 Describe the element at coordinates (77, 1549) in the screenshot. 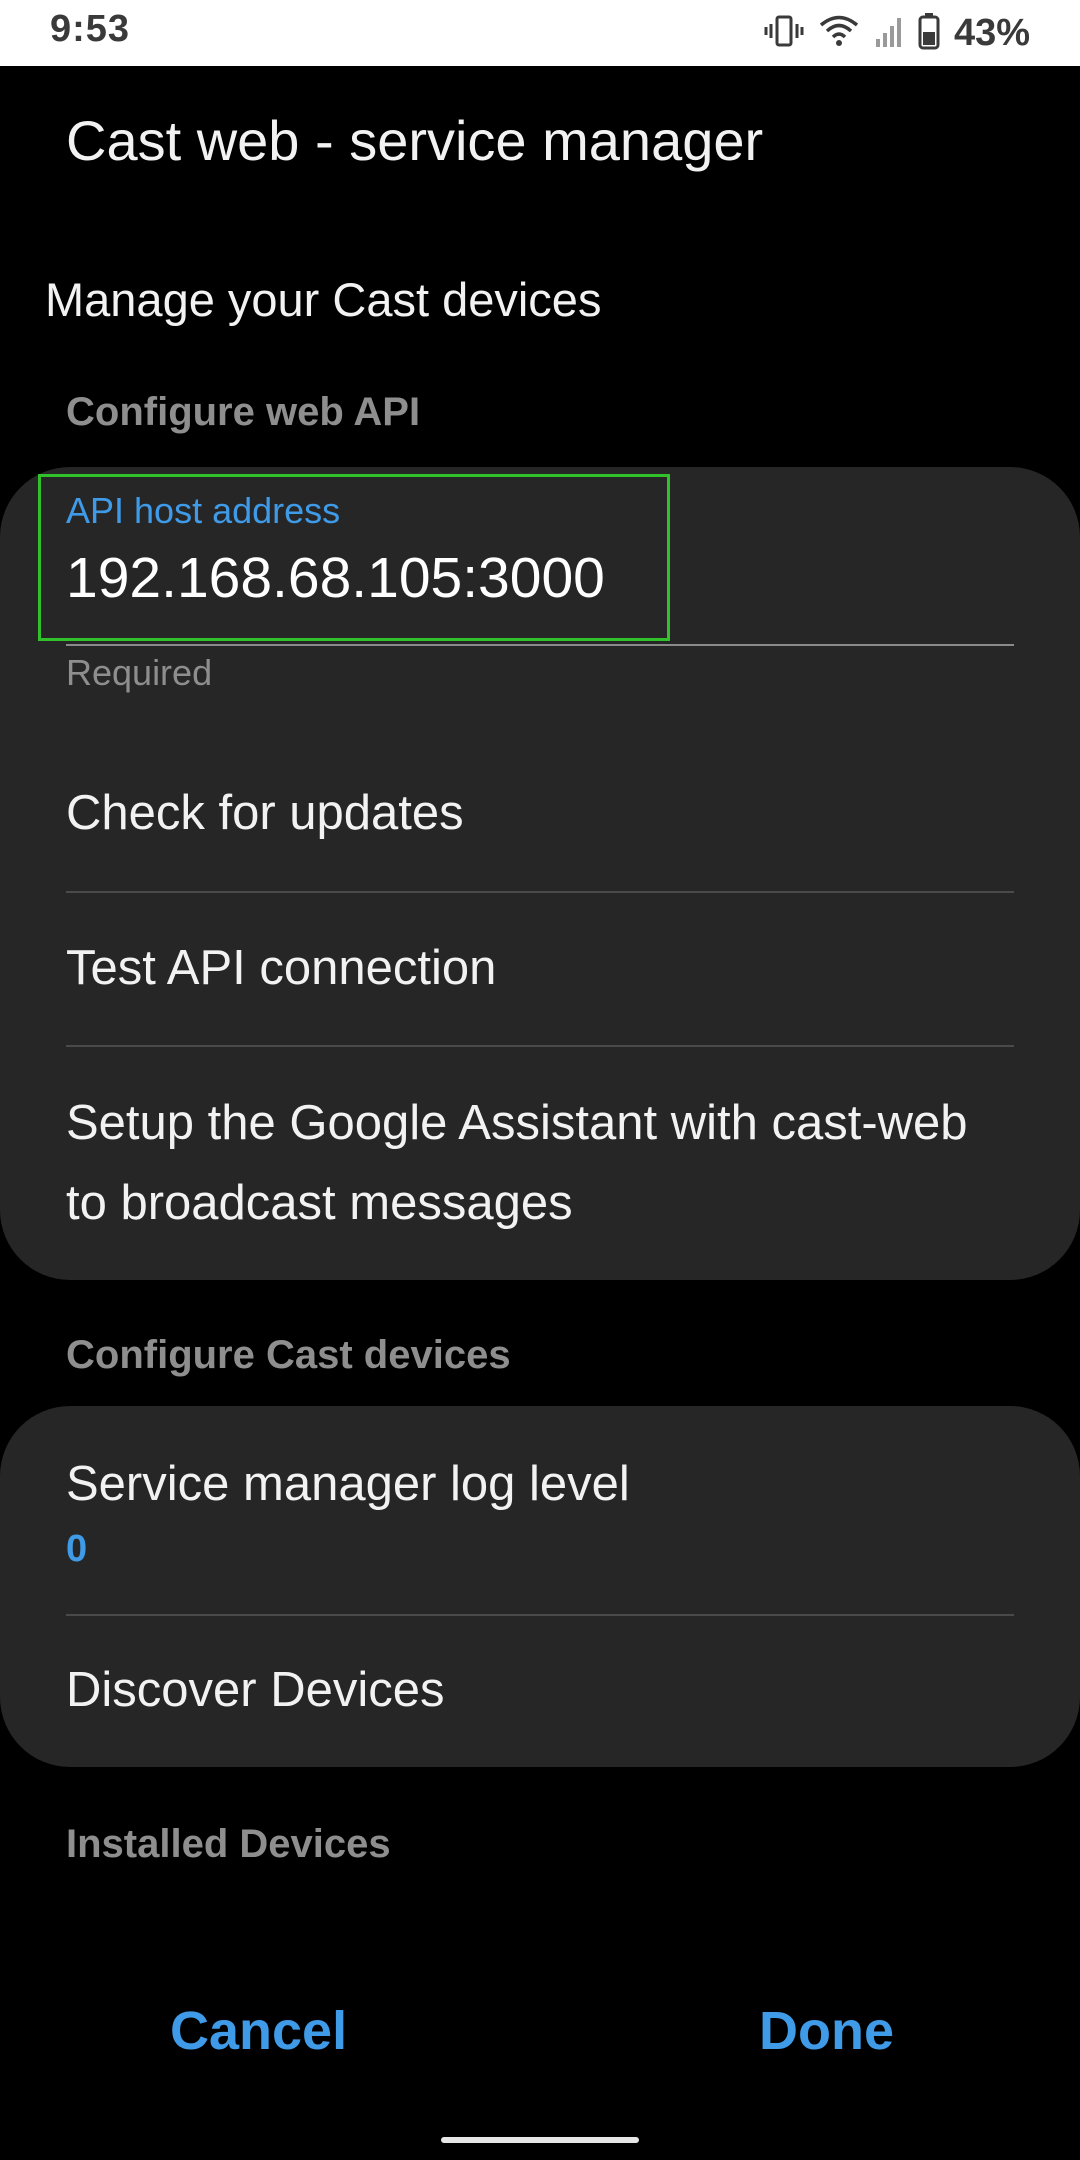

I see `log-level-value: 0` at that location.